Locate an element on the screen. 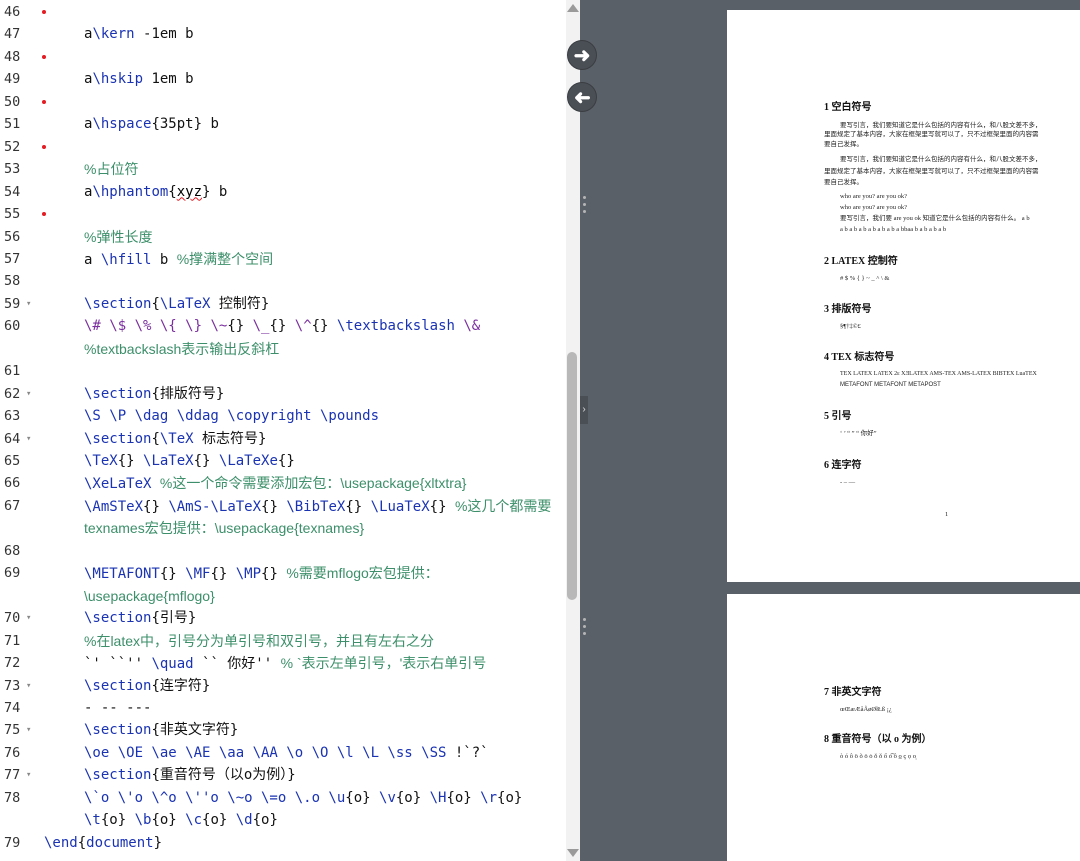  code-line: 49 a\hskip 1em b is located at coordinates (283, 79).